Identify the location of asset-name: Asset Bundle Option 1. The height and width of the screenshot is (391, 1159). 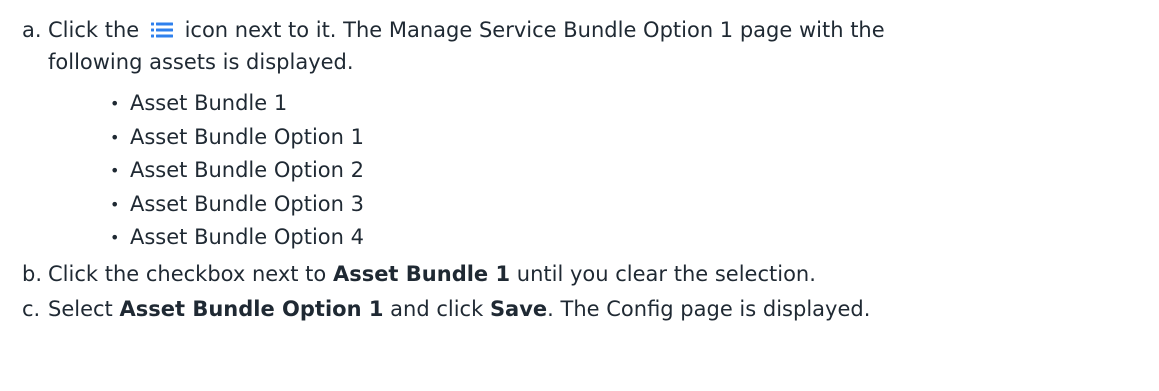
(247, 136).